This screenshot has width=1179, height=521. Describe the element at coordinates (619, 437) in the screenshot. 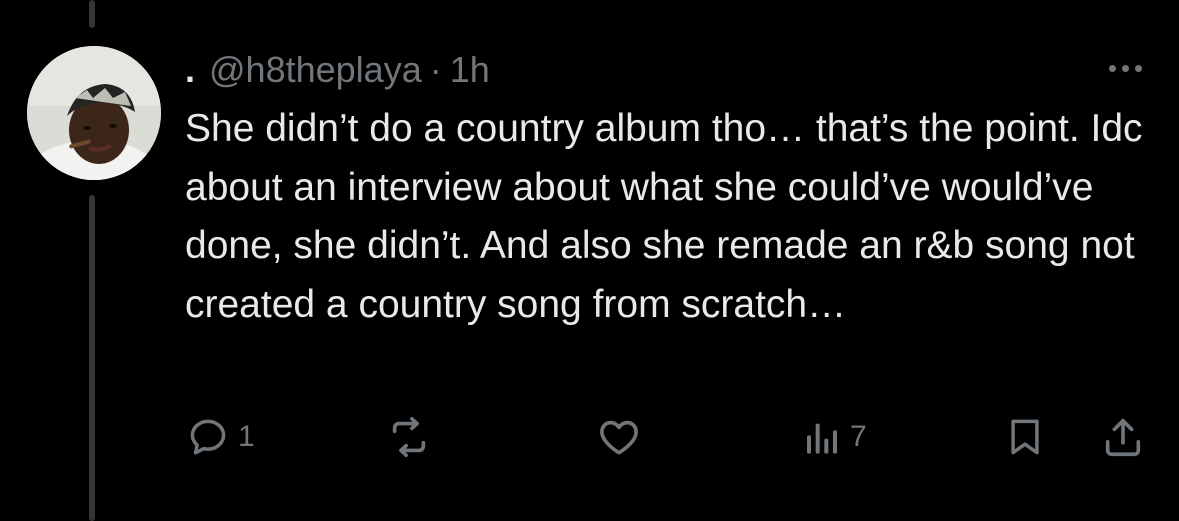

I see `heart-icon` at that location.